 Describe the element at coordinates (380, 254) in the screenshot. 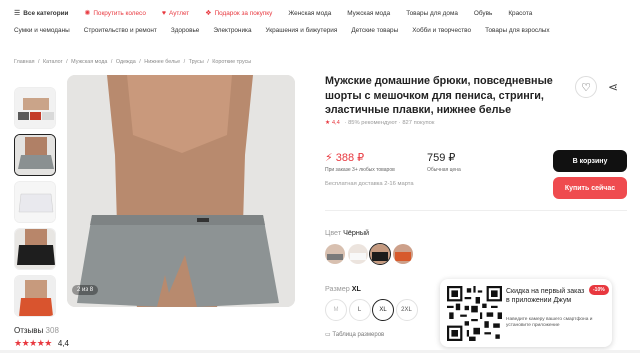

I see `color-swatch-black` at that location.